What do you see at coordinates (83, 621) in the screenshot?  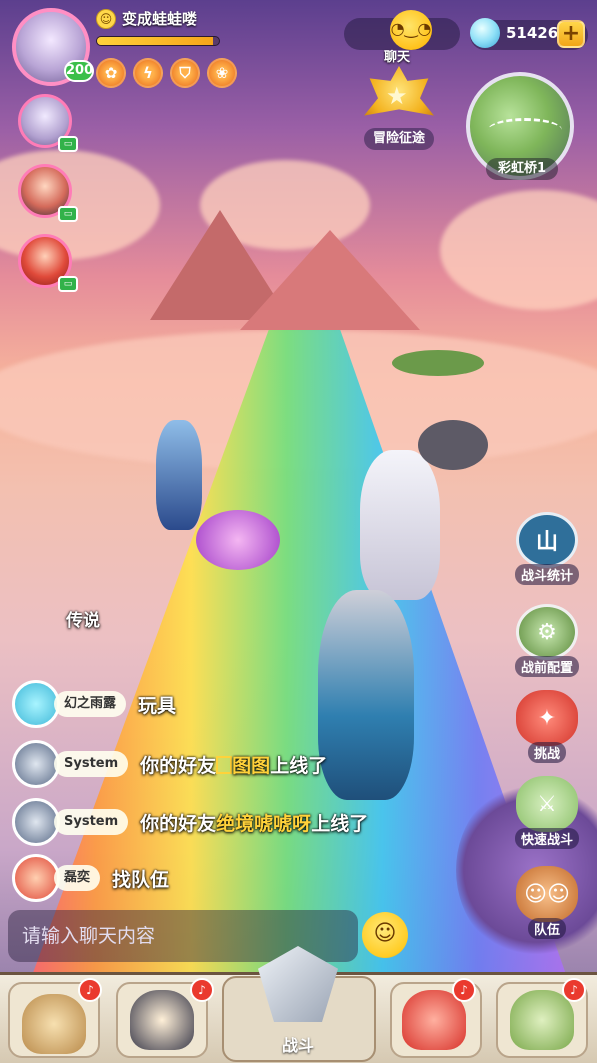 I see `chat-text: 传说` at bounding box center [83, 621].